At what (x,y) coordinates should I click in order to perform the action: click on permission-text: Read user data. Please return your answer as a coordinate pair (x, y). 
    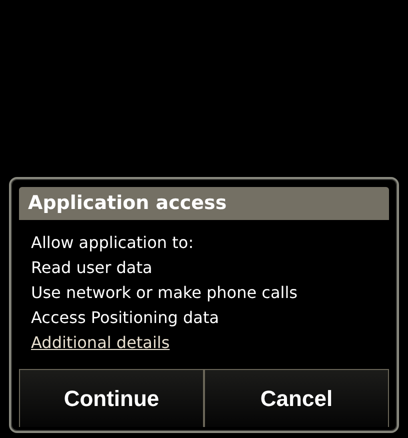
    Looking at the image, I should click on (92, 268).